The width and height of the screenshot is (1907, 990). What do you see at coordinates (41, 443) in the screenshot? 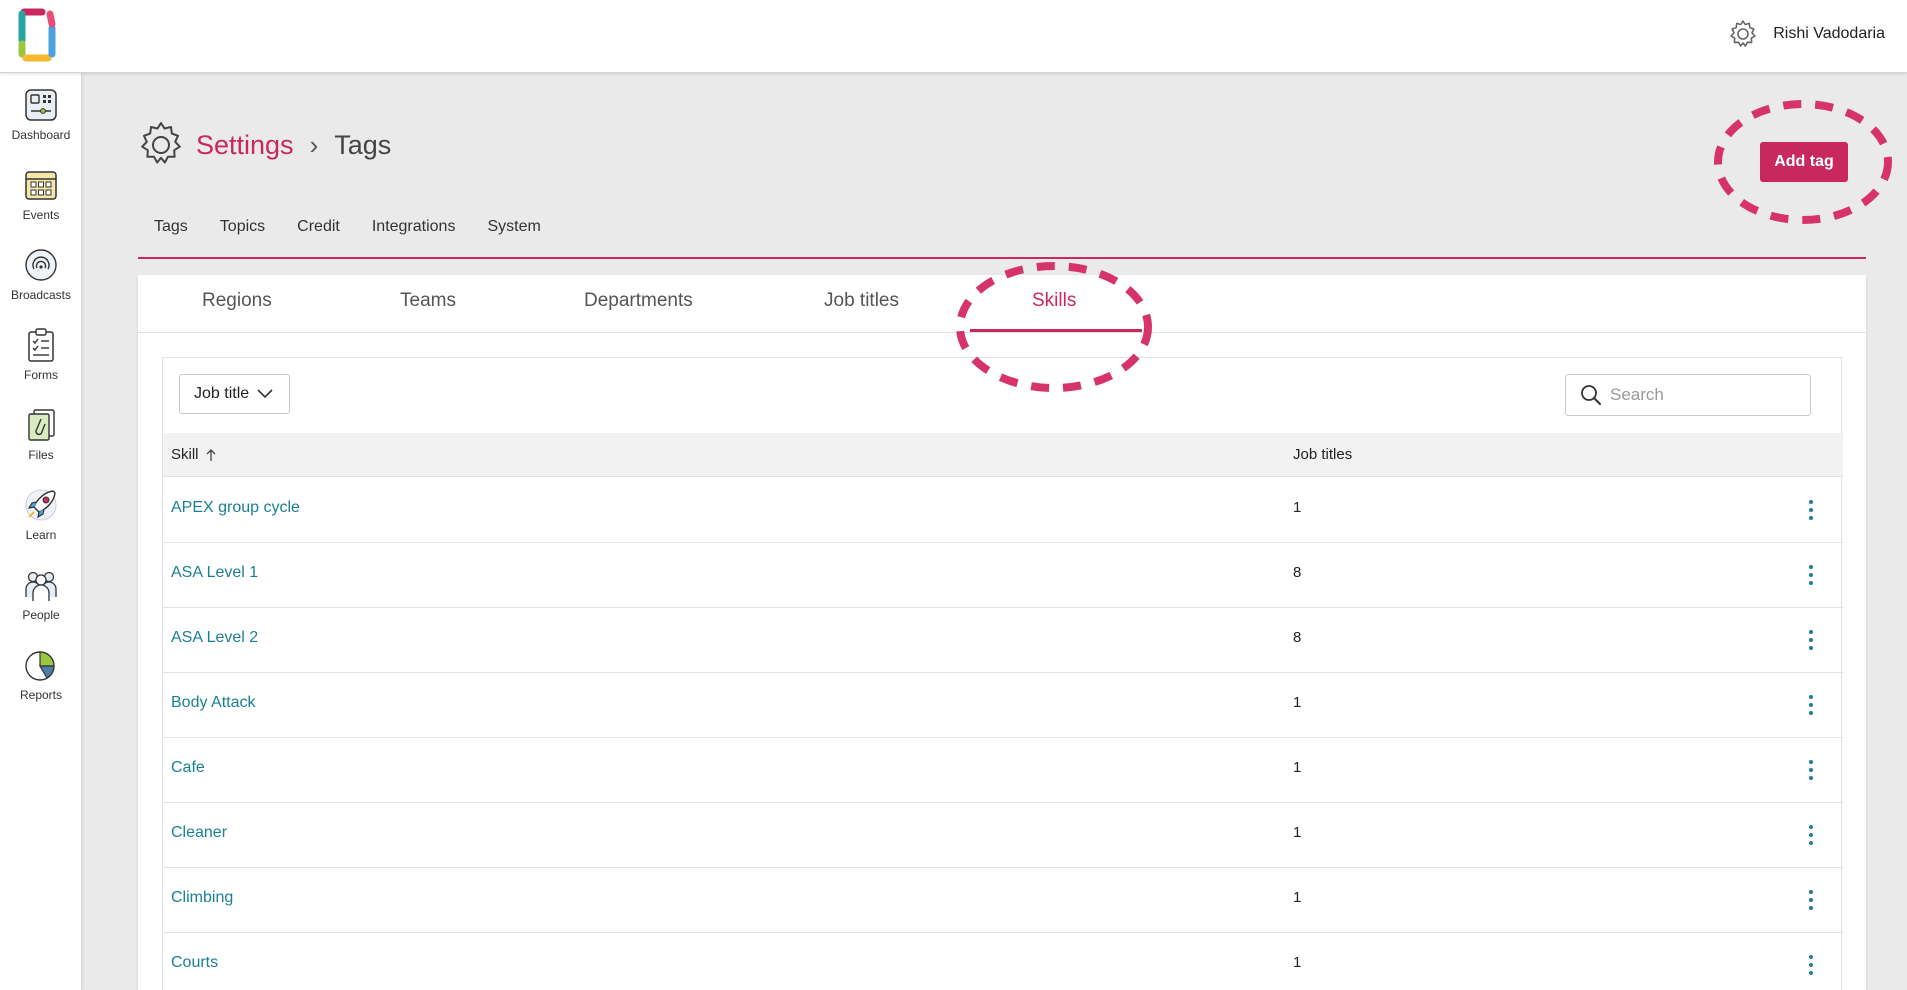
I see `sidebar-item-files: Files` at bounding box center [41, 443].